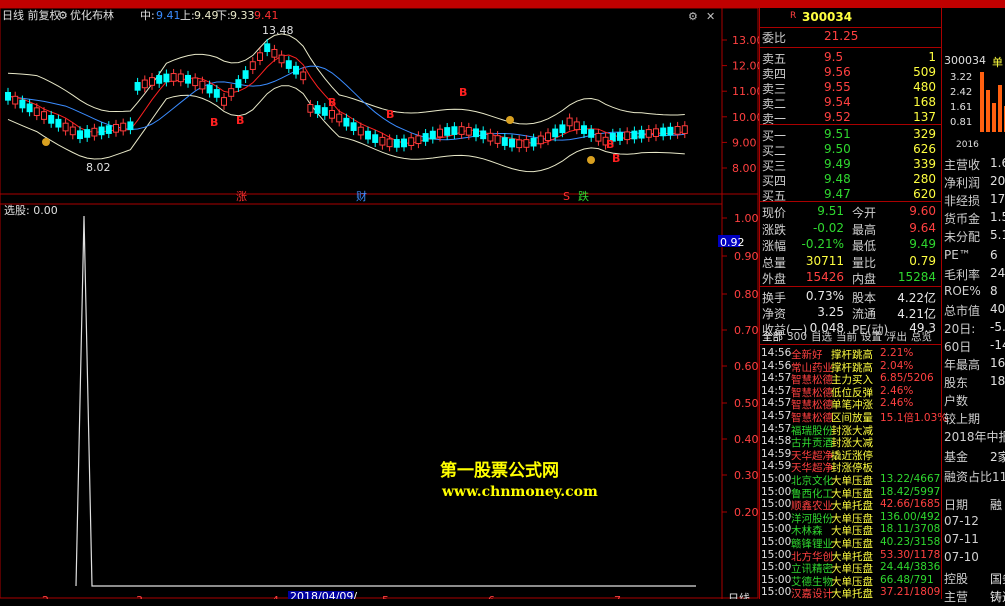  What do you see at coordinates (956, 597) in the screenshot?
I see `fin-label: 主营` at bounding box center [956, 597].